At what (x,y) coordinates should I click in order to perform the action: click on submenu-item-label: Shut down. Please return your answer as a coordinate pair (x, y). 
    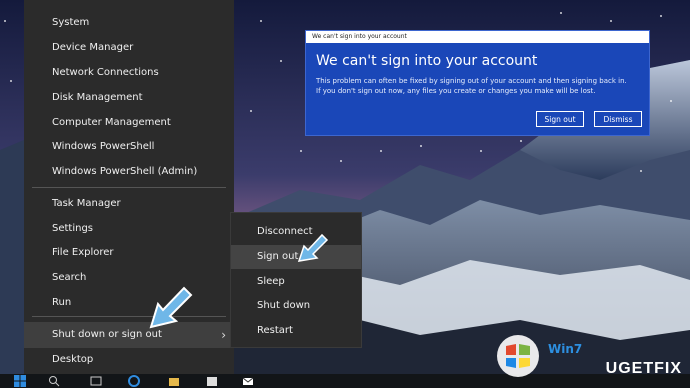
    Looking at the image, I should click on (284, 305).